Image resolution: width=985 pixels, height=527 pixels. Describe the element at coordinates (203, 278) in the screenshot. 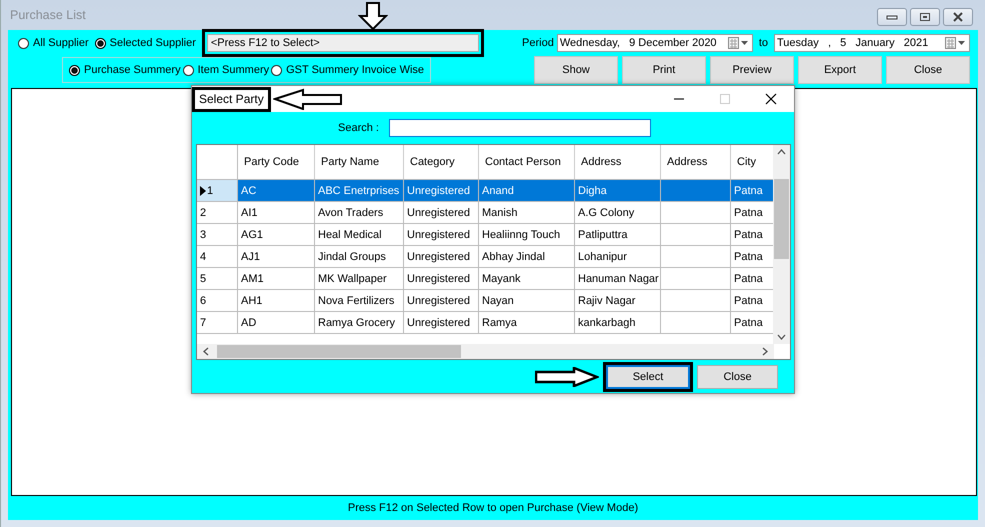

I see `row-number: 5` at that location.